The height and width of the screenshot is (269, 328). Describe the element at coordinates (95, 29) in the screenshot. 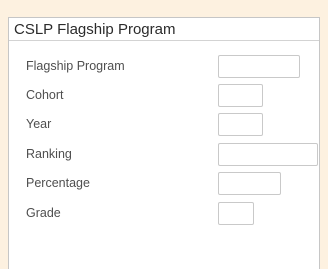

I see `panel-title: CSLP Flagship Program` at that location.